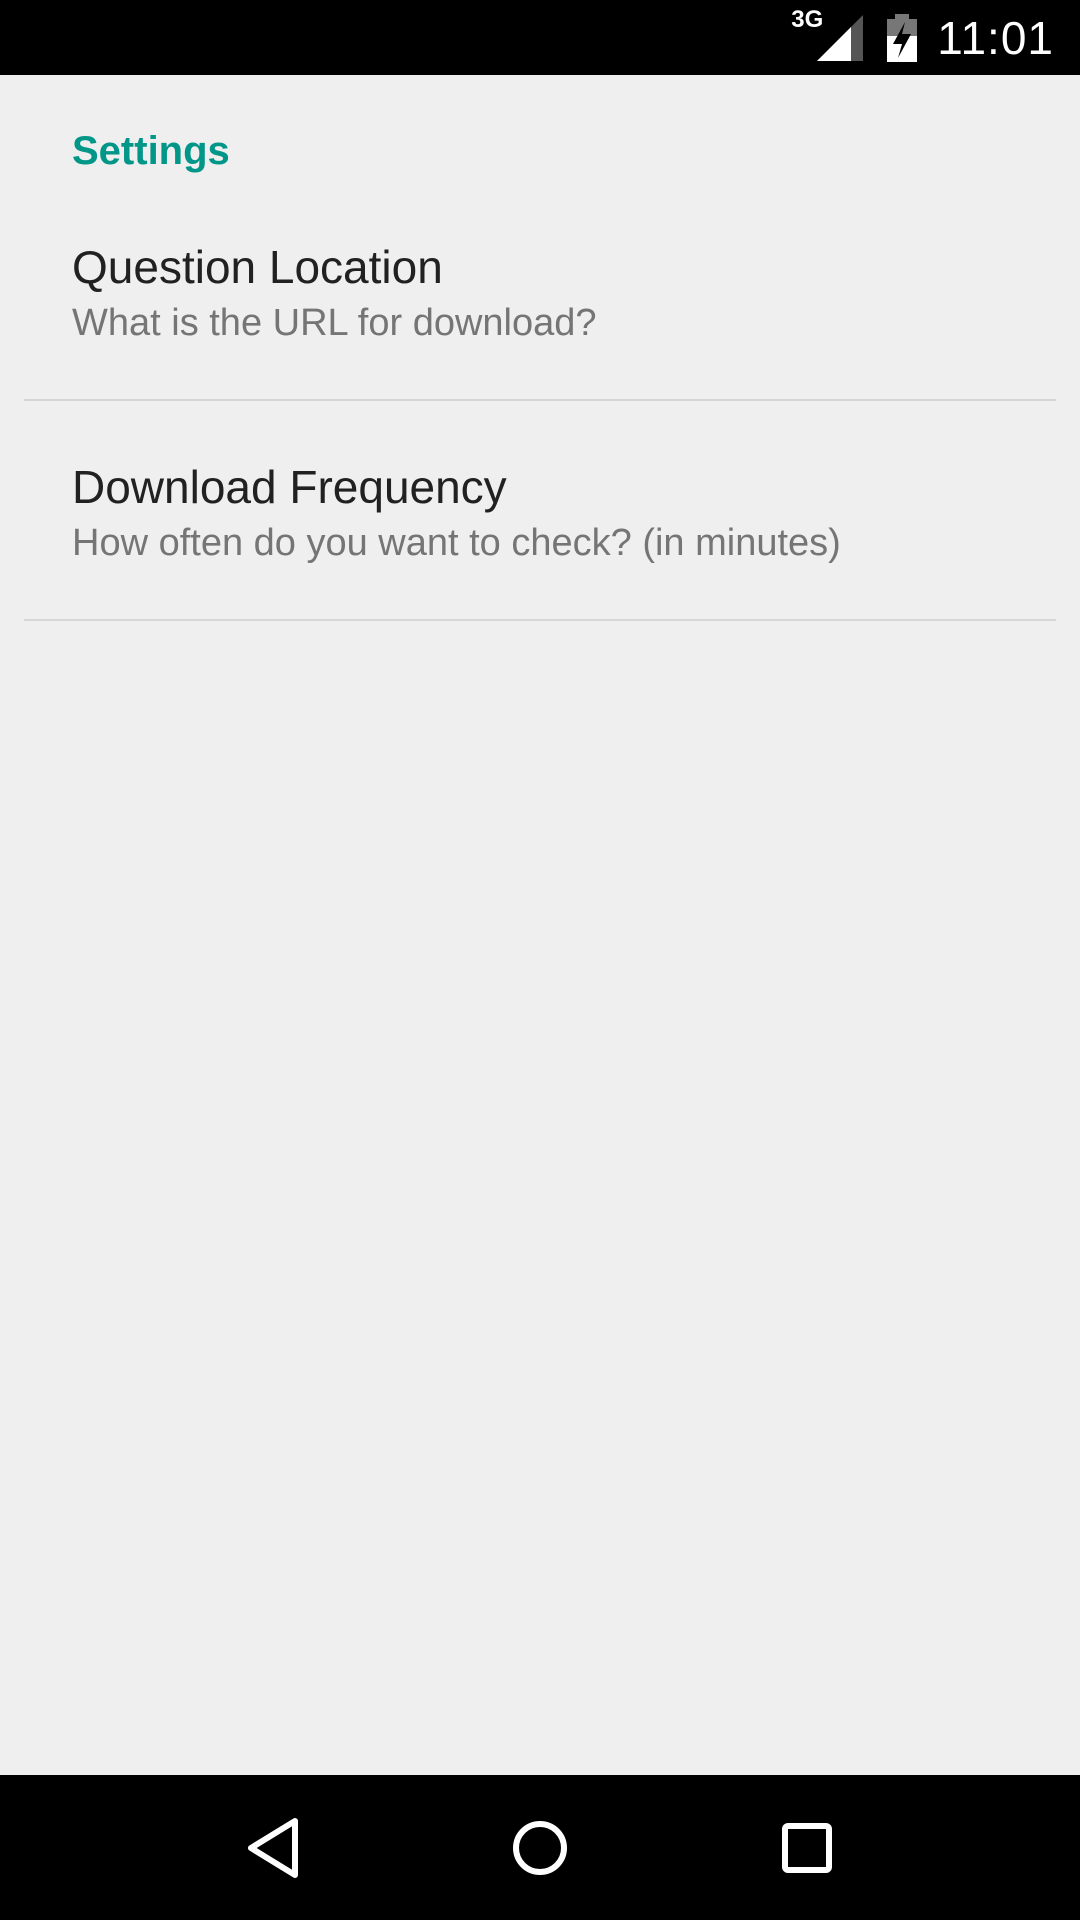 The width and height of the screenshot is (1080, 1920). What do you see at coordinates (540, 37) in the screenshot?
I see `status-bar: 3G 11:01` at bounding box center [540, 37].